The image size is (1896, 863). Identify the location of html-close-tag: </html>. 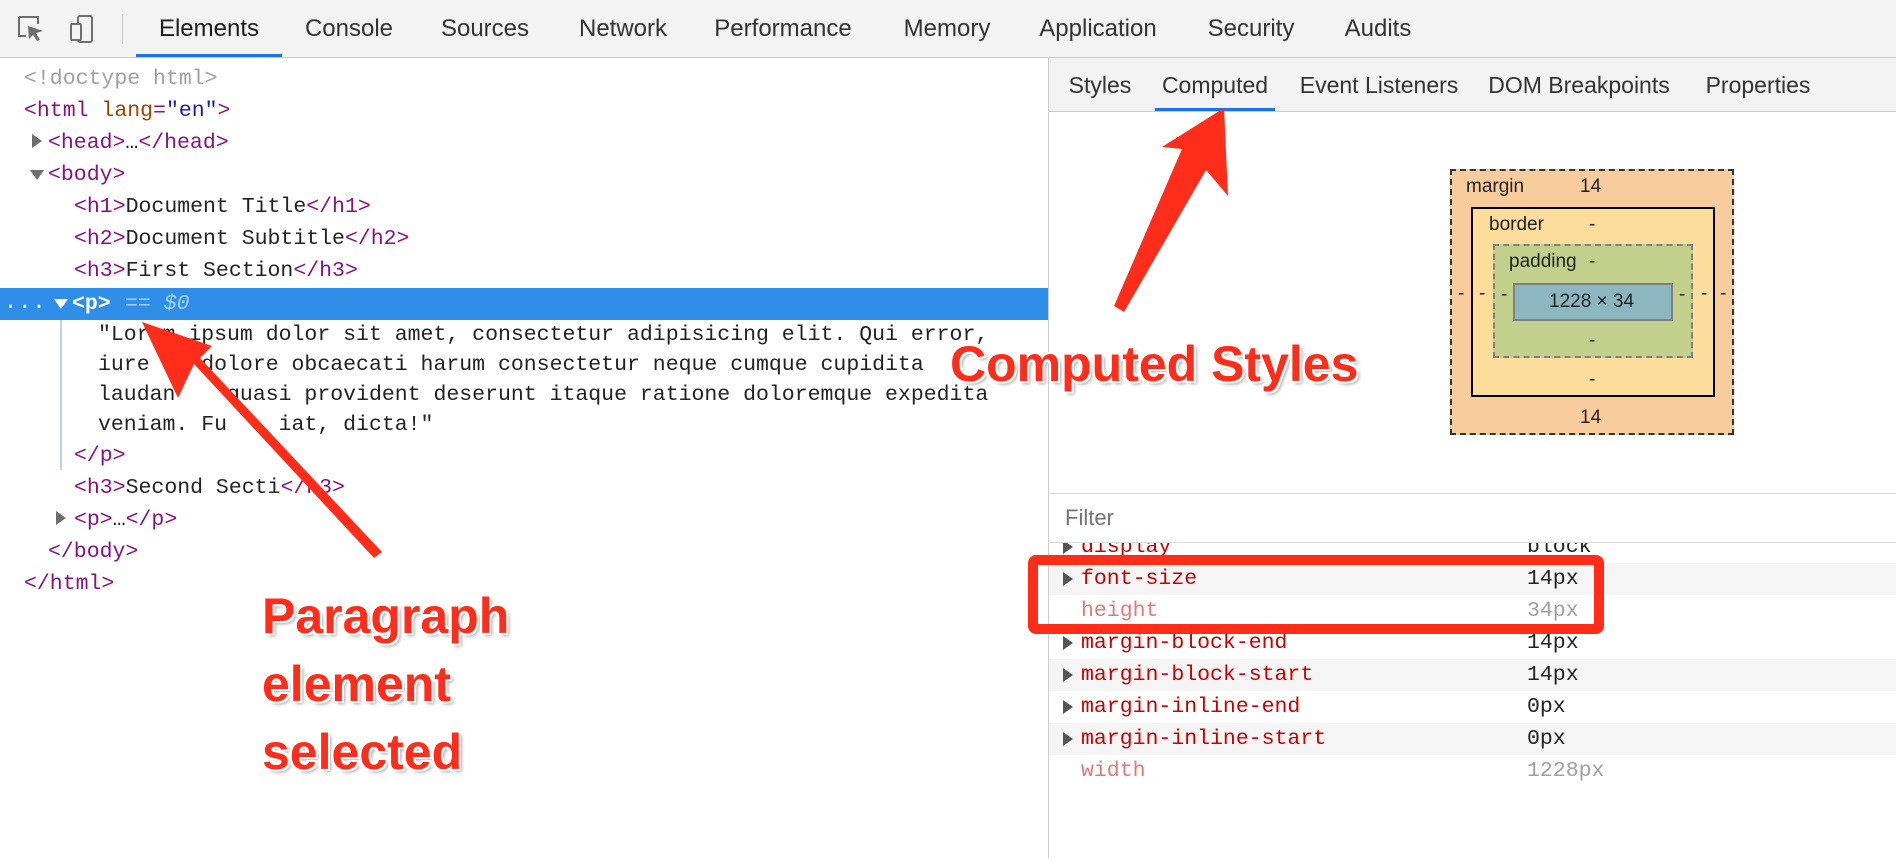
(69, 584).